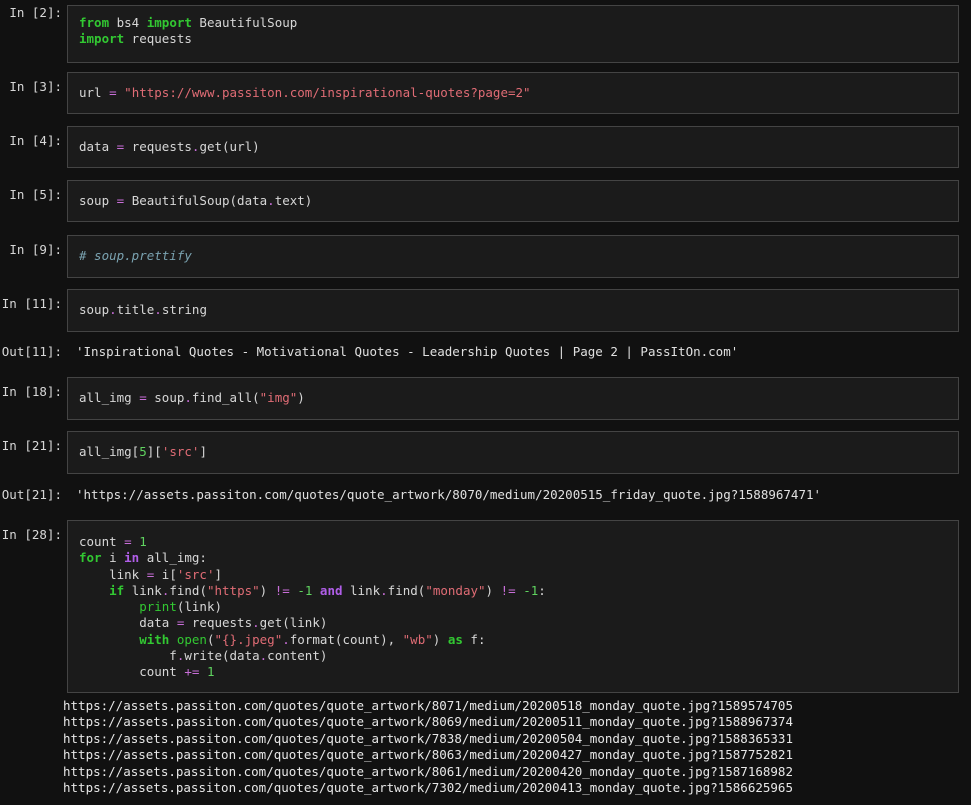 The image size is (971, 805). Describe the element at coordinates (455, 590) in the screenshot. I see `code-token: "monday"` at that location.